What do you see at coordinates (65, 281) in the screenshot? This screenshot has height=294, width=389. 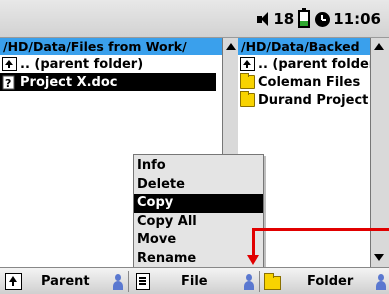 I see `parent-button-label: Parent` at bounding box center [65, 281].